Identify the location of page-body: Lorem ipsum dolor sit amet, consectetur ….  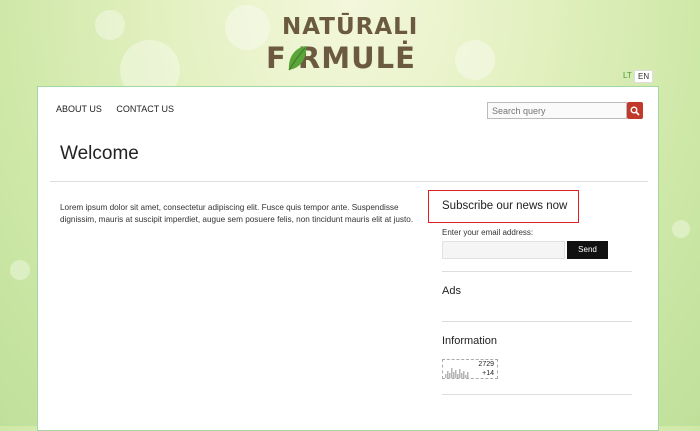
(237, 213).